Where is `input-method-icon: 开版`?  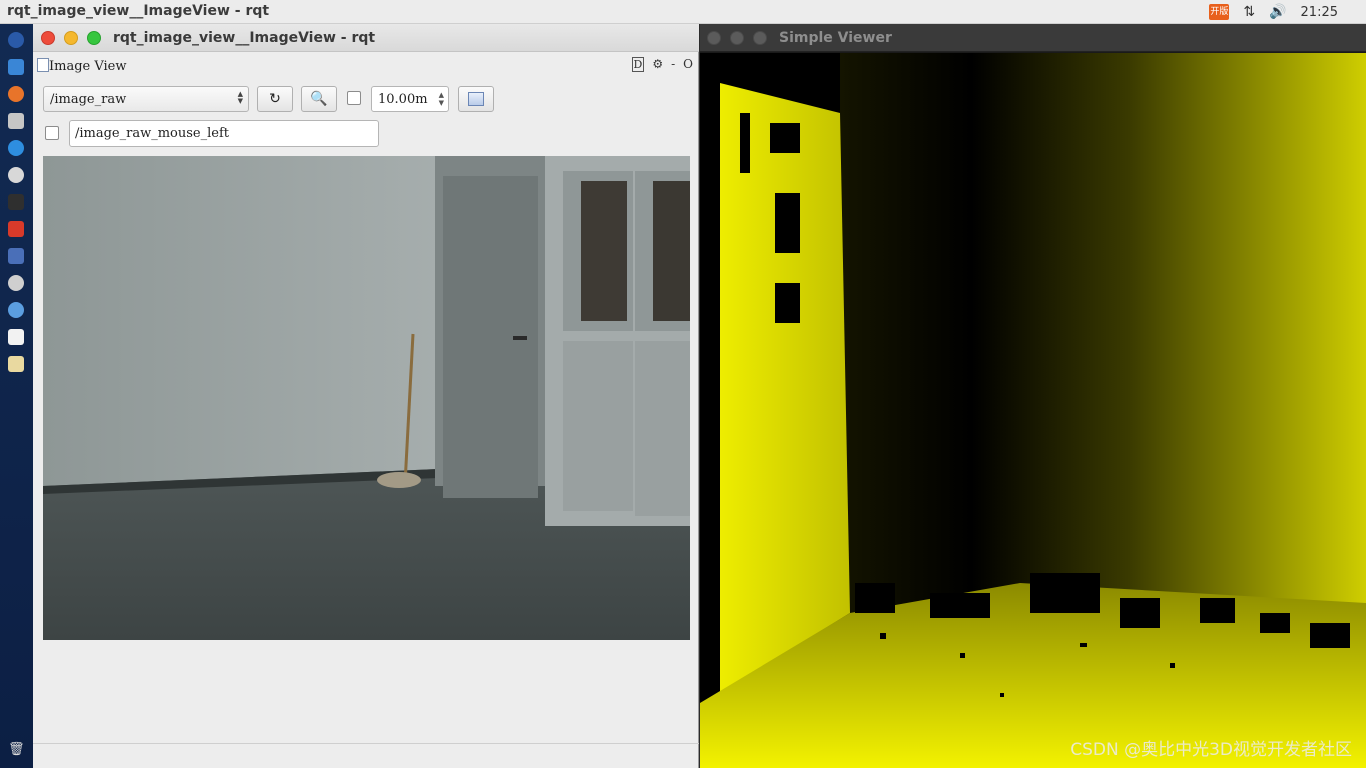 input-method-icon: 开版 is located at coordinates (1219, 12).